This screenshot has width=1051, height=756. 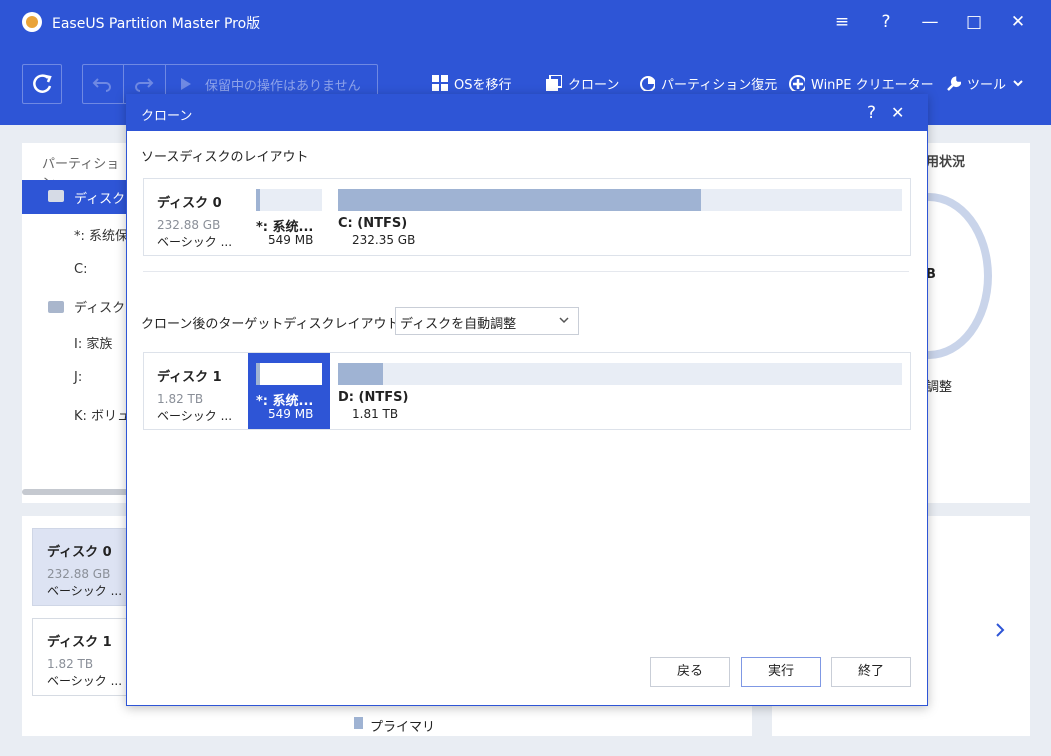 What do you see at coordinates (987, 85) in the screenshot?
I see `tools-label: ツール` at bounding box center [987, 85].